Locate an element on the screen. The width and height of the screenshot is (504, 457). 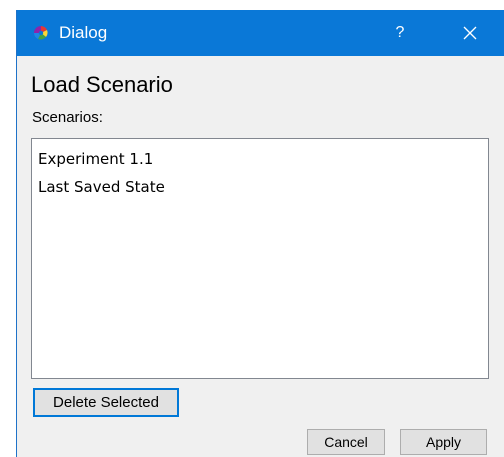
apply-button: Apply is located at coordinates (443, 442).